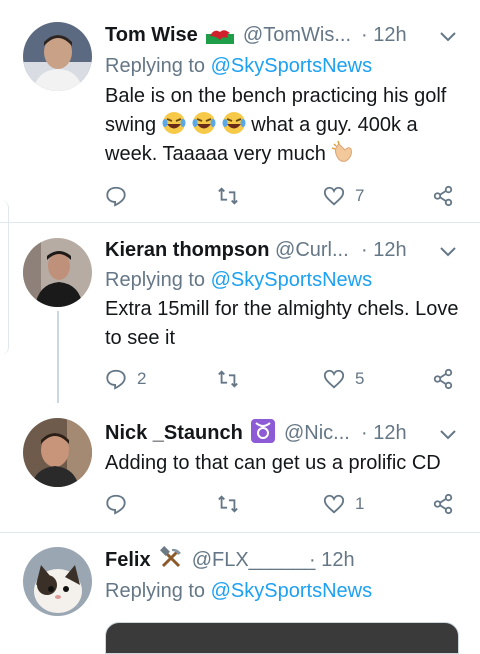 The height and width of the screenshot is (654, 480). I want to click on like-count: 5, so click(360, 378).